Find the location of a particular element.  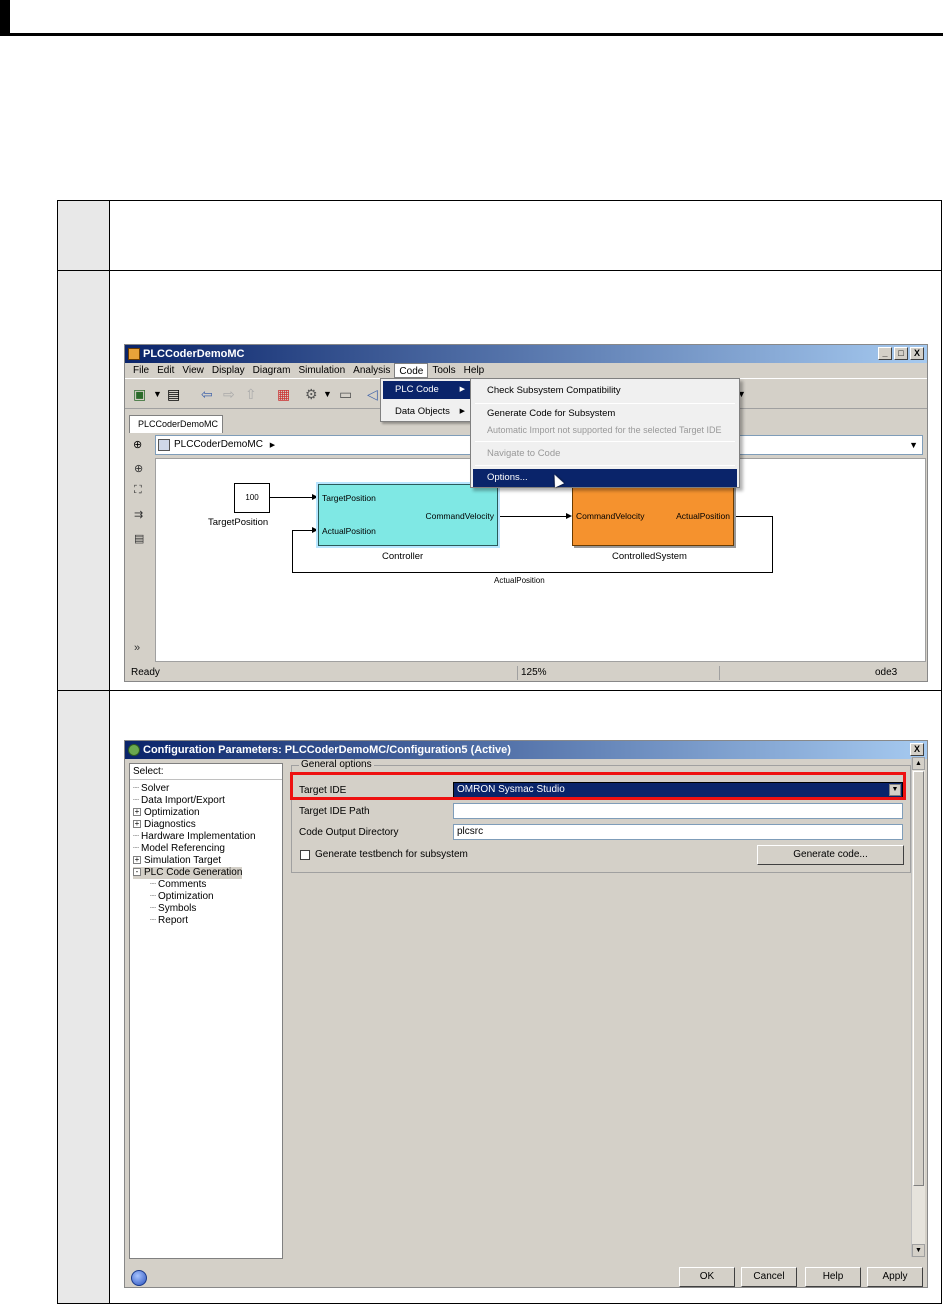

simulink-titlebar: PLCCoderDemoMC _ □ X is located at coordinates (526, 354).